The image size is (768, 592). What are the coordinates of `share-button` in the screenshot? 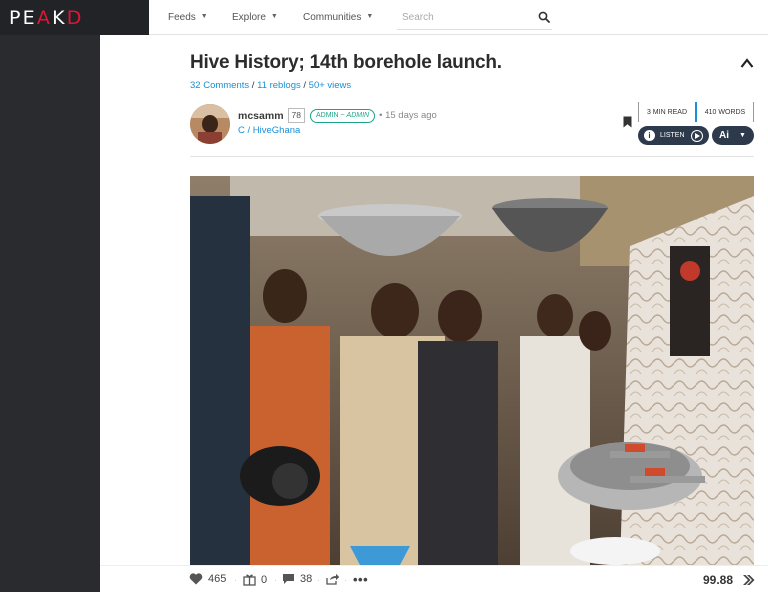 It's located at (335, 579).